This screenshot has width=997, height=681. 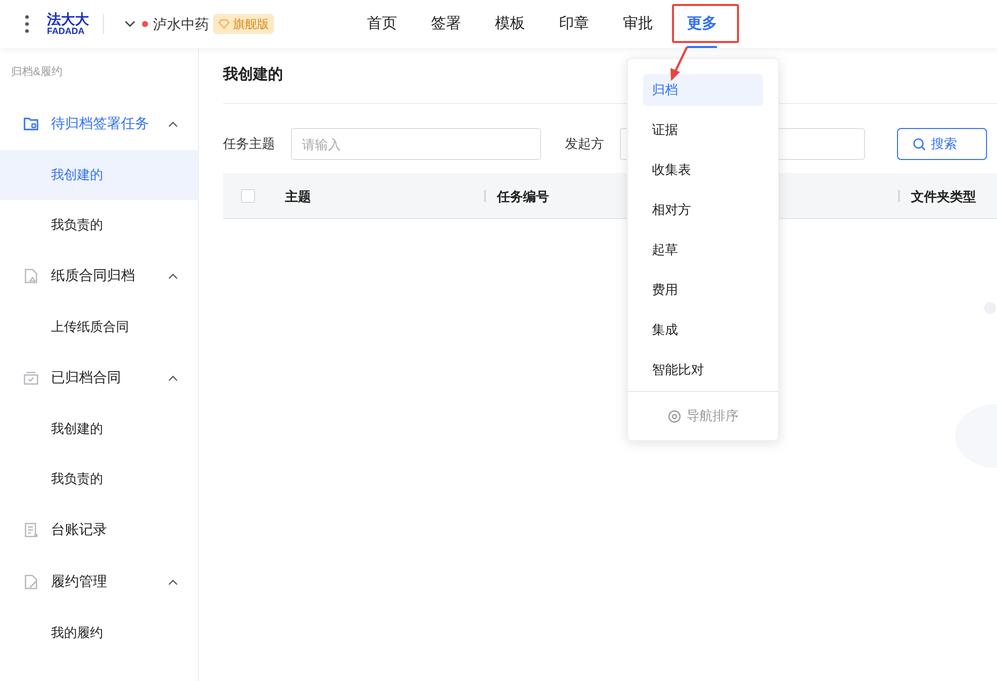 I want to click on search-icon, so click(x=919, y=144).